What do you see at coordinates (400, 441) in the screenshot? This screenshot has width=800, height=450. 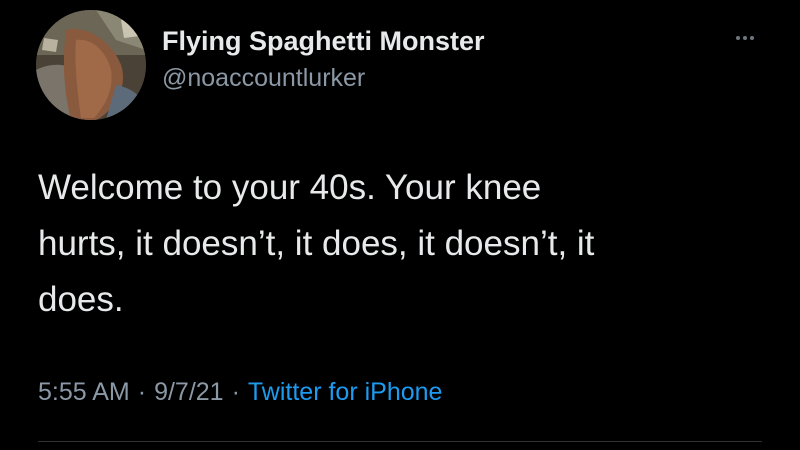 I see `divider` at bounding box center [400, 441].